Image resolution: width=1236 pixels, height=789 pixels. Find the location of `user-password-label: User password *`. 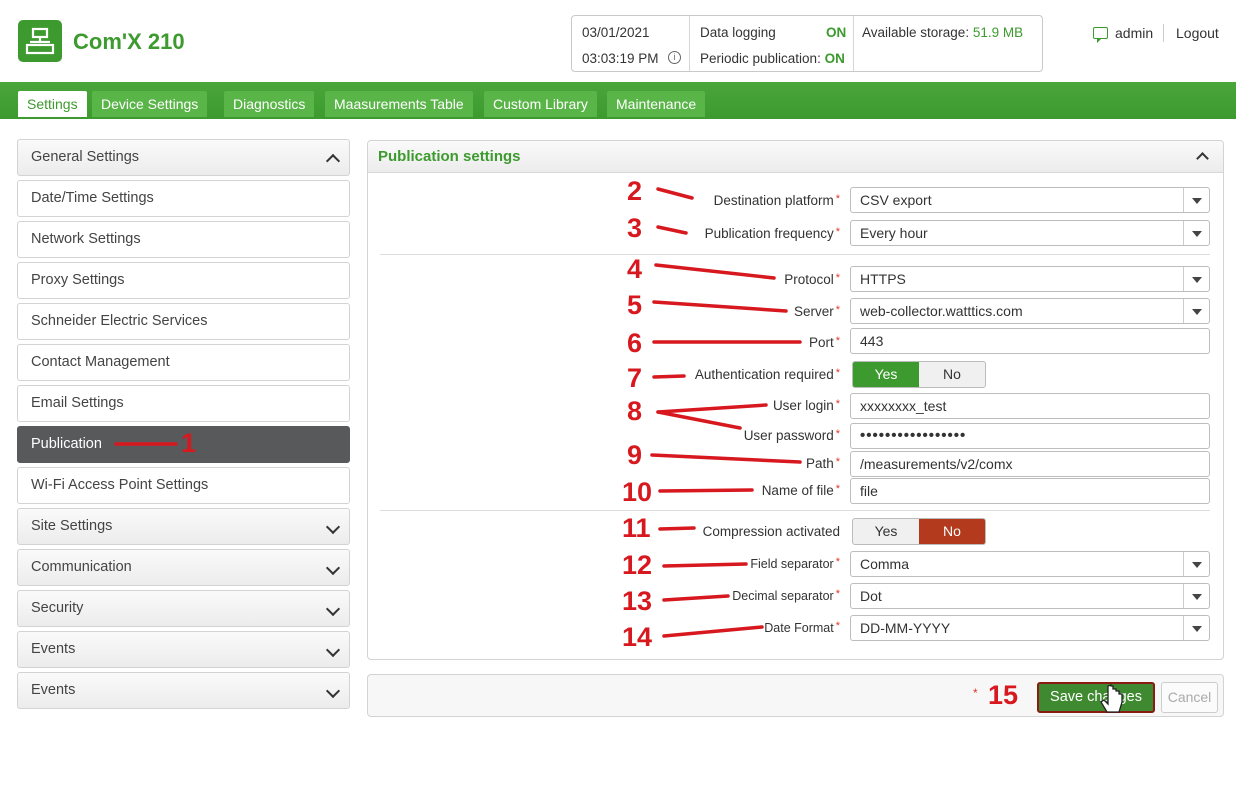

user-password-label: User password * is located at coordinates (791, 435).